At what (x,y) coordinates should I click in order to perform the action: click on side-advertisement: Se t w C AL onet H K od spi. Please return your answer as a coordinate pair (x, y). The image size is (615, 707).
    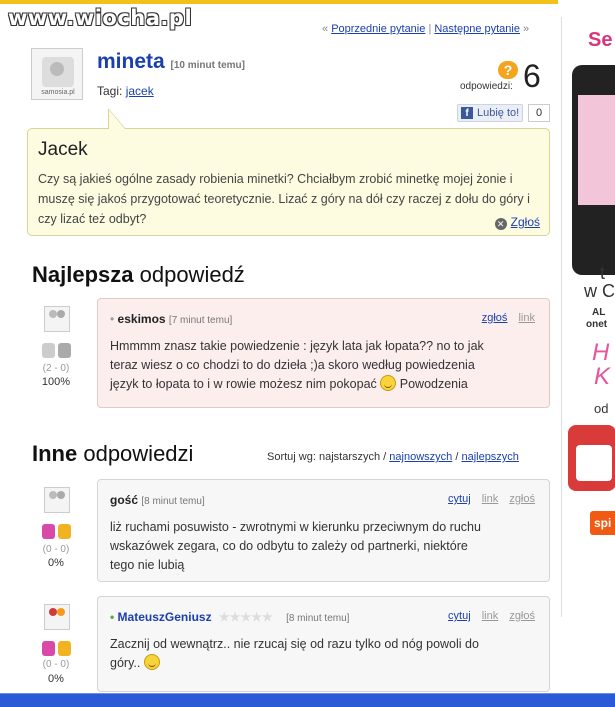
    Looking at the image, I should click on (588, 317).